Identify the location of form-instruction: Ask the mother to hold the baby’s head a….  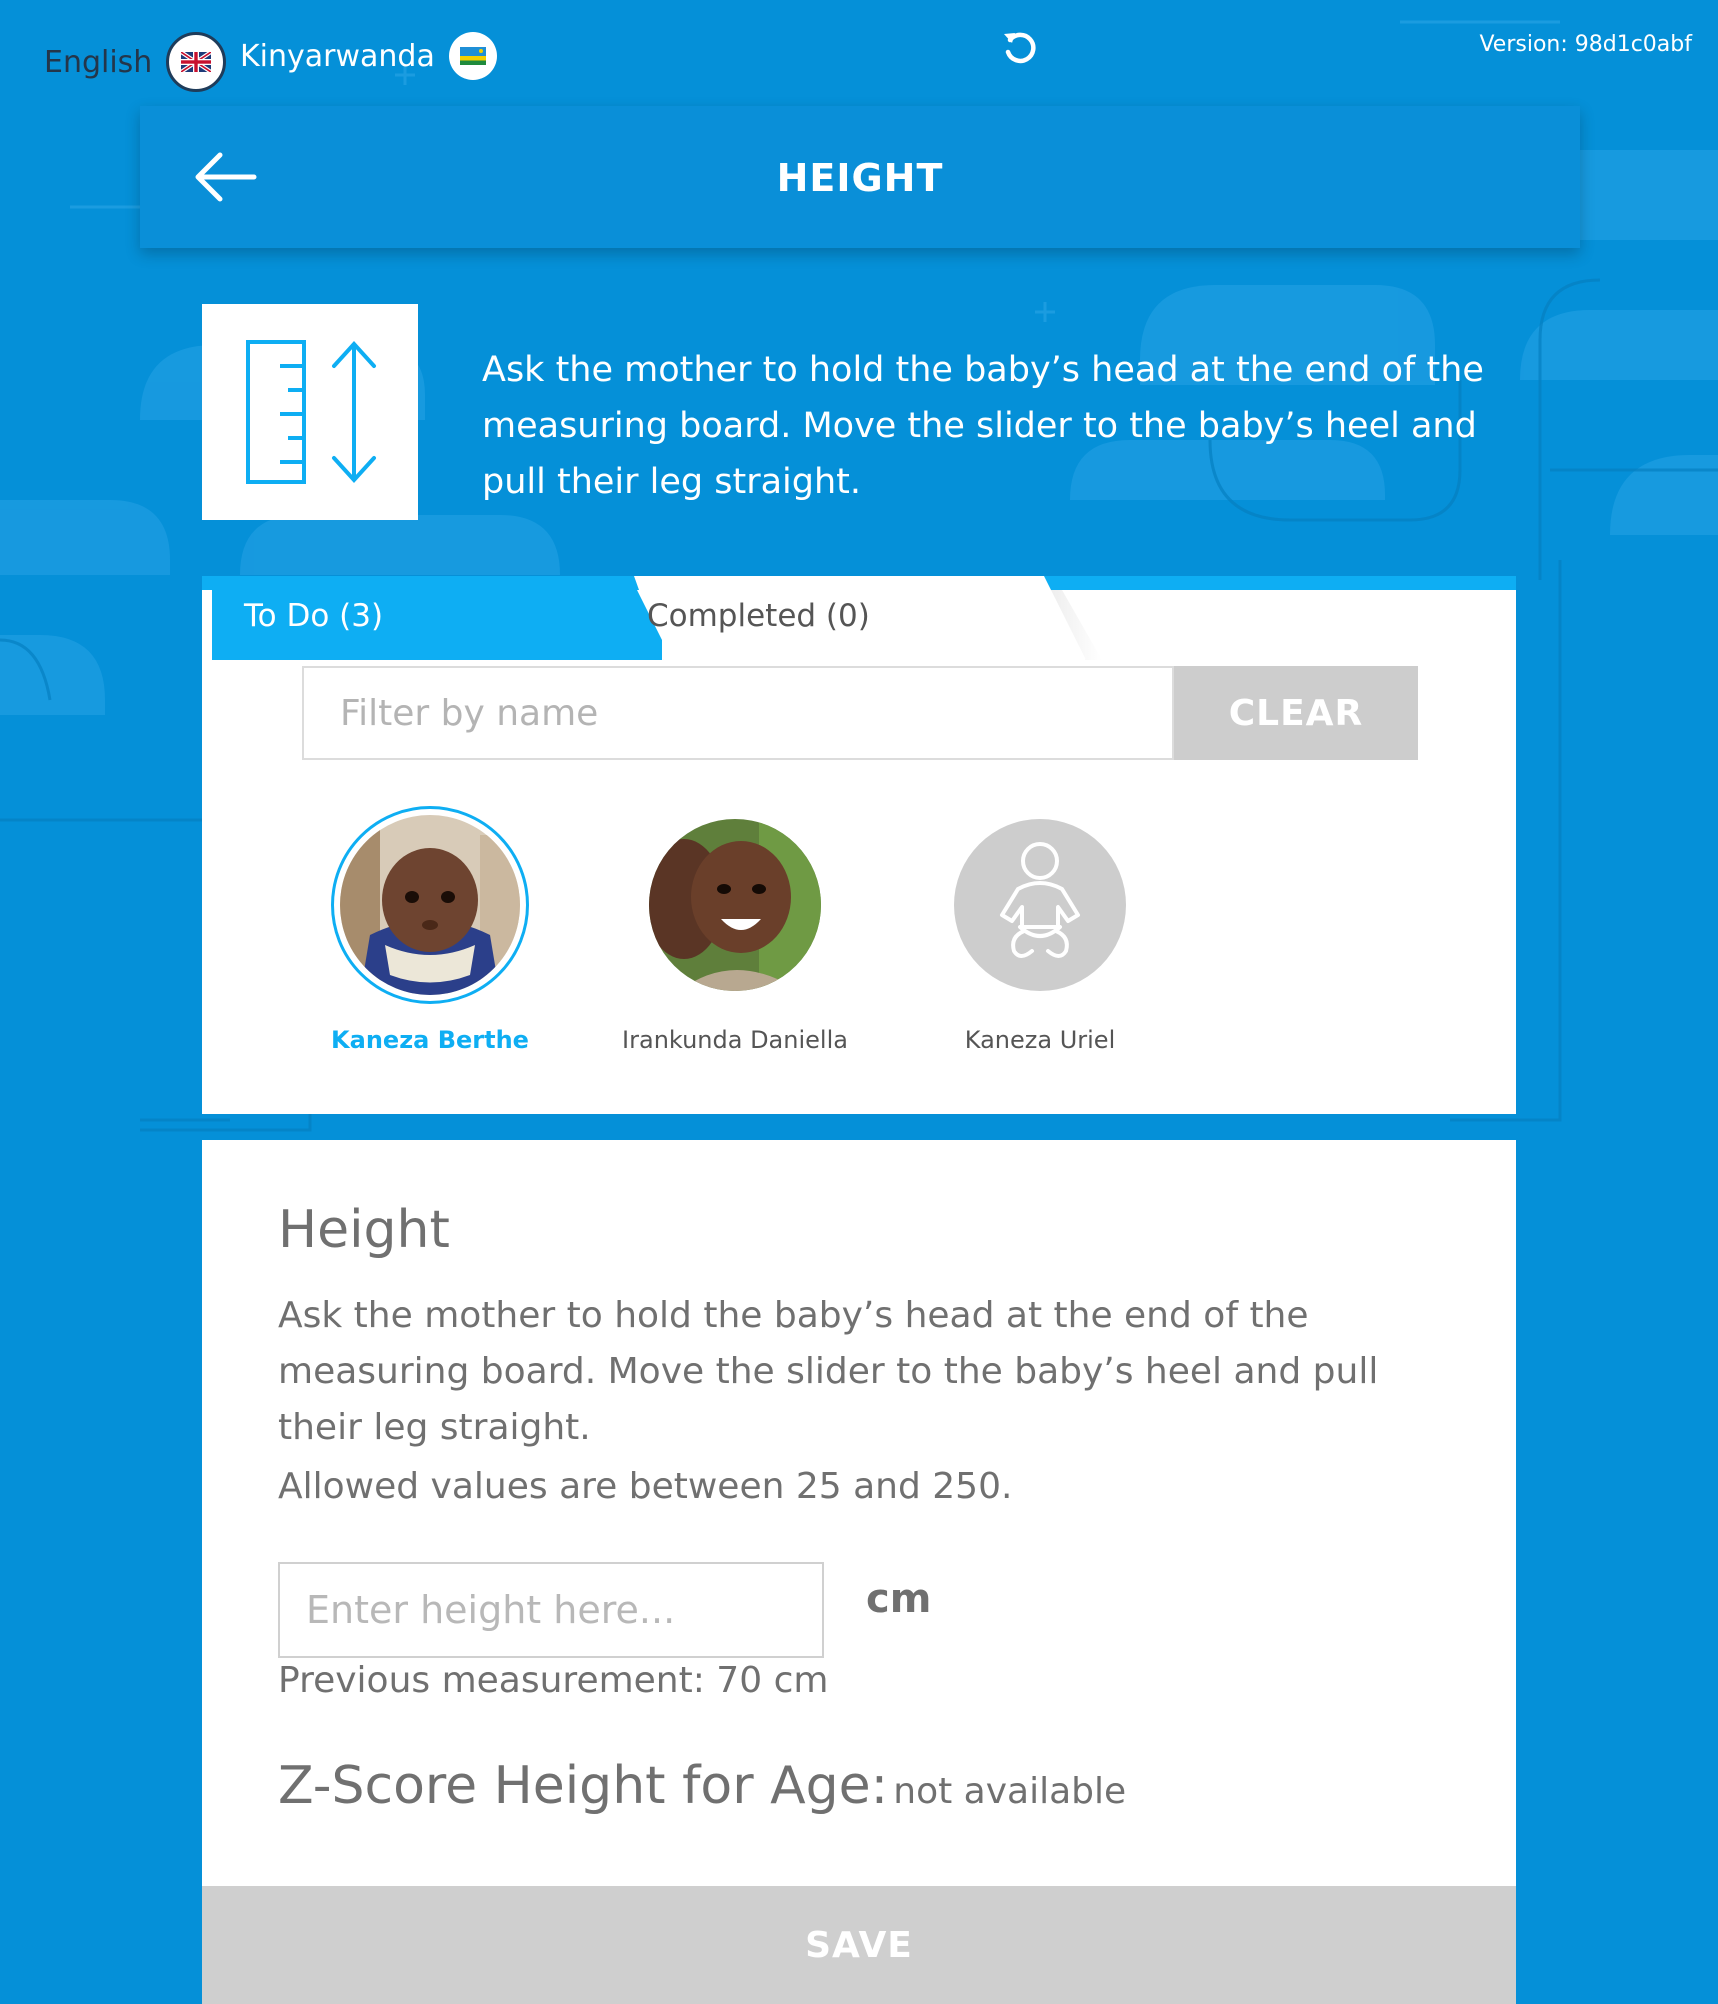
(828, 1371).